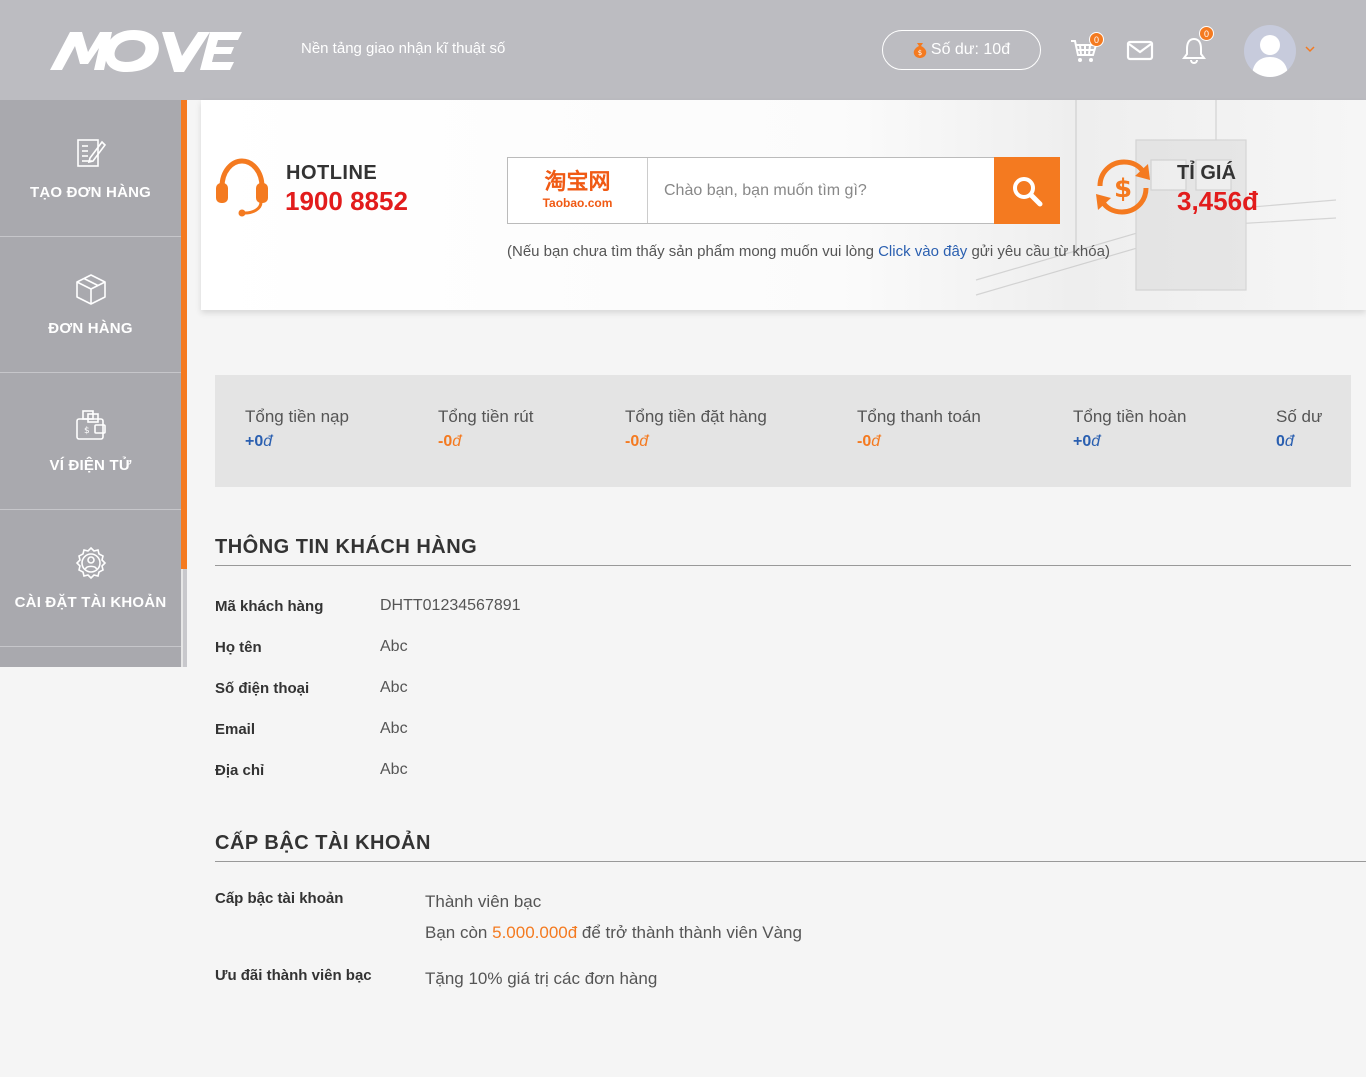  I want to click on taobao-logo-en: Taobao.com, so click(577, 202).